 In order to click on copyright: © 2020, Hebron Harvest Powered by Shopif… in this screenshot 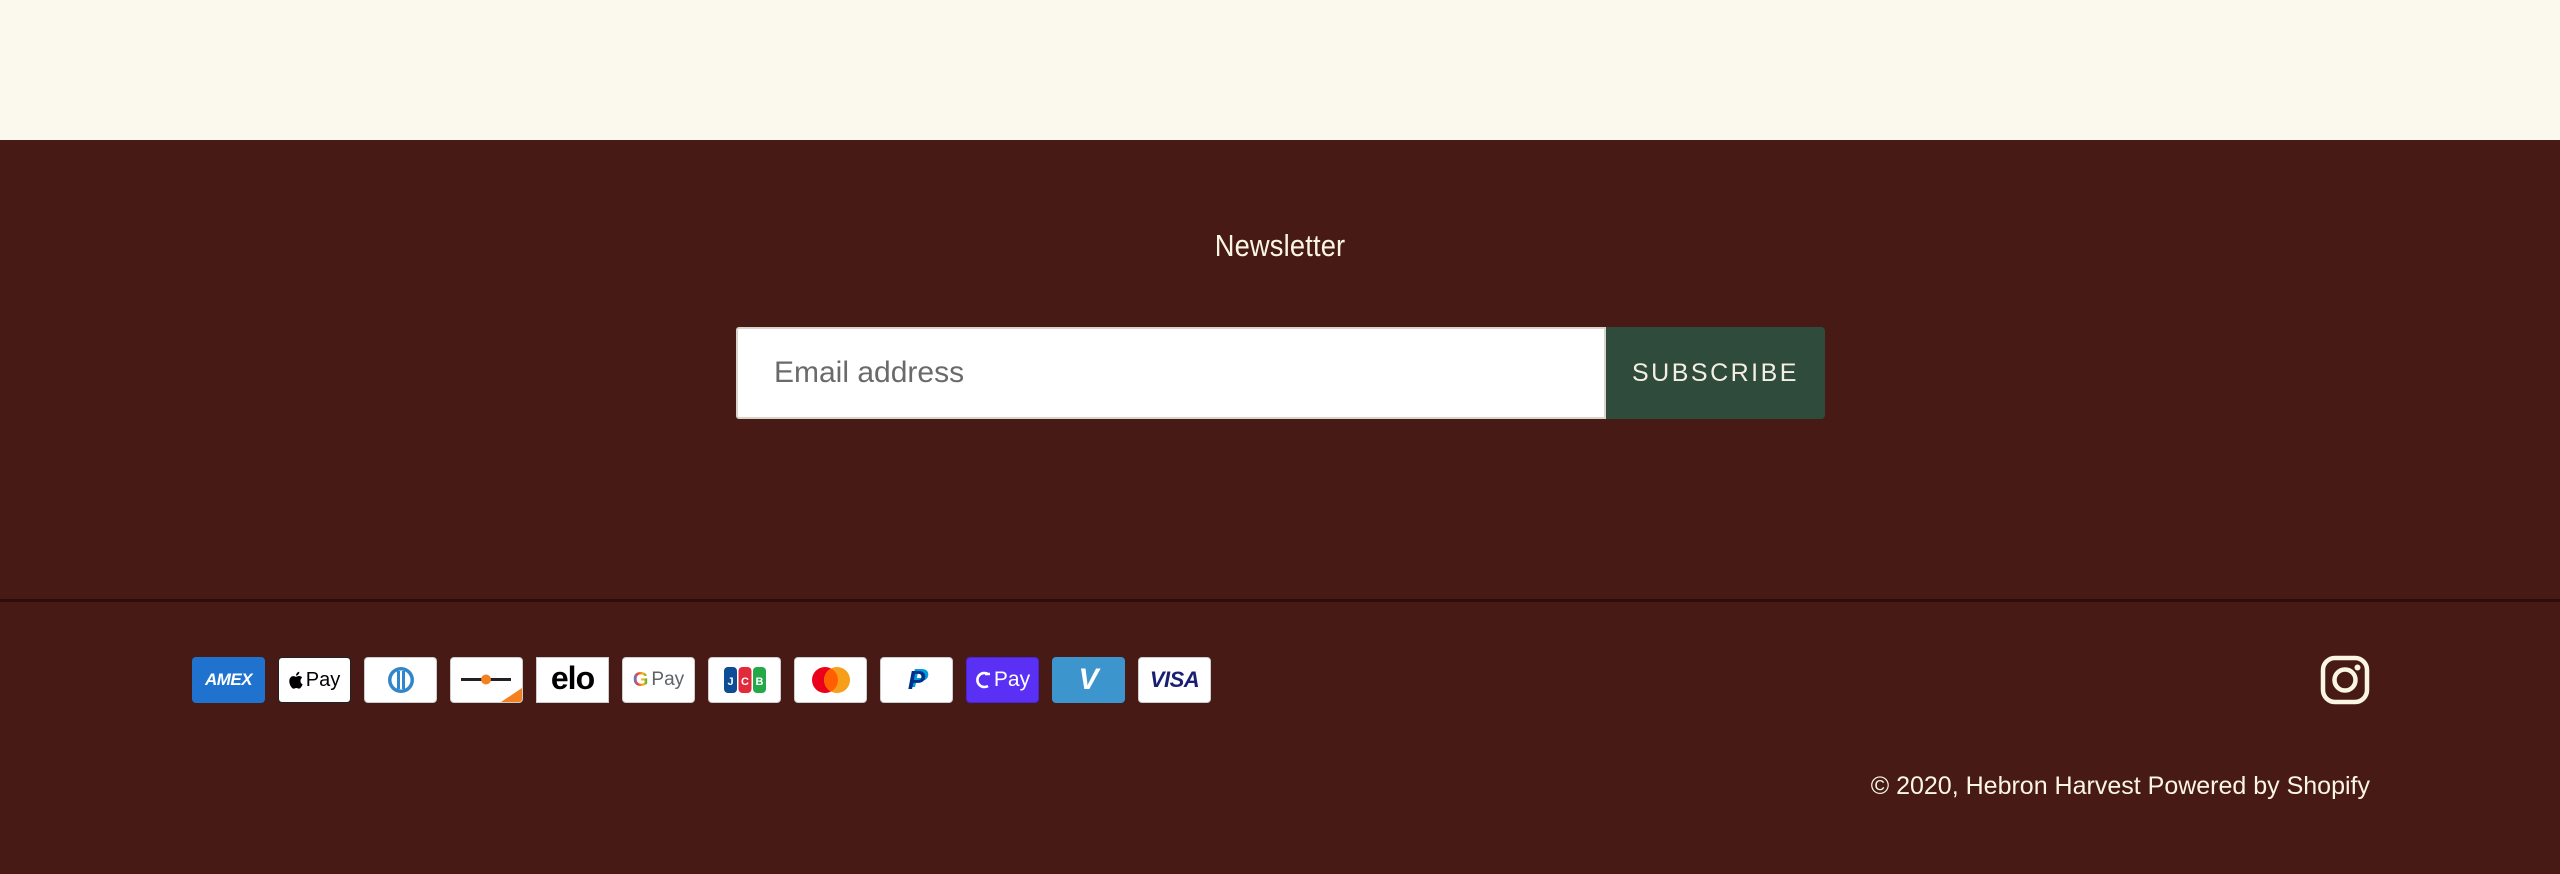, I will do `click(2120, 786)`.